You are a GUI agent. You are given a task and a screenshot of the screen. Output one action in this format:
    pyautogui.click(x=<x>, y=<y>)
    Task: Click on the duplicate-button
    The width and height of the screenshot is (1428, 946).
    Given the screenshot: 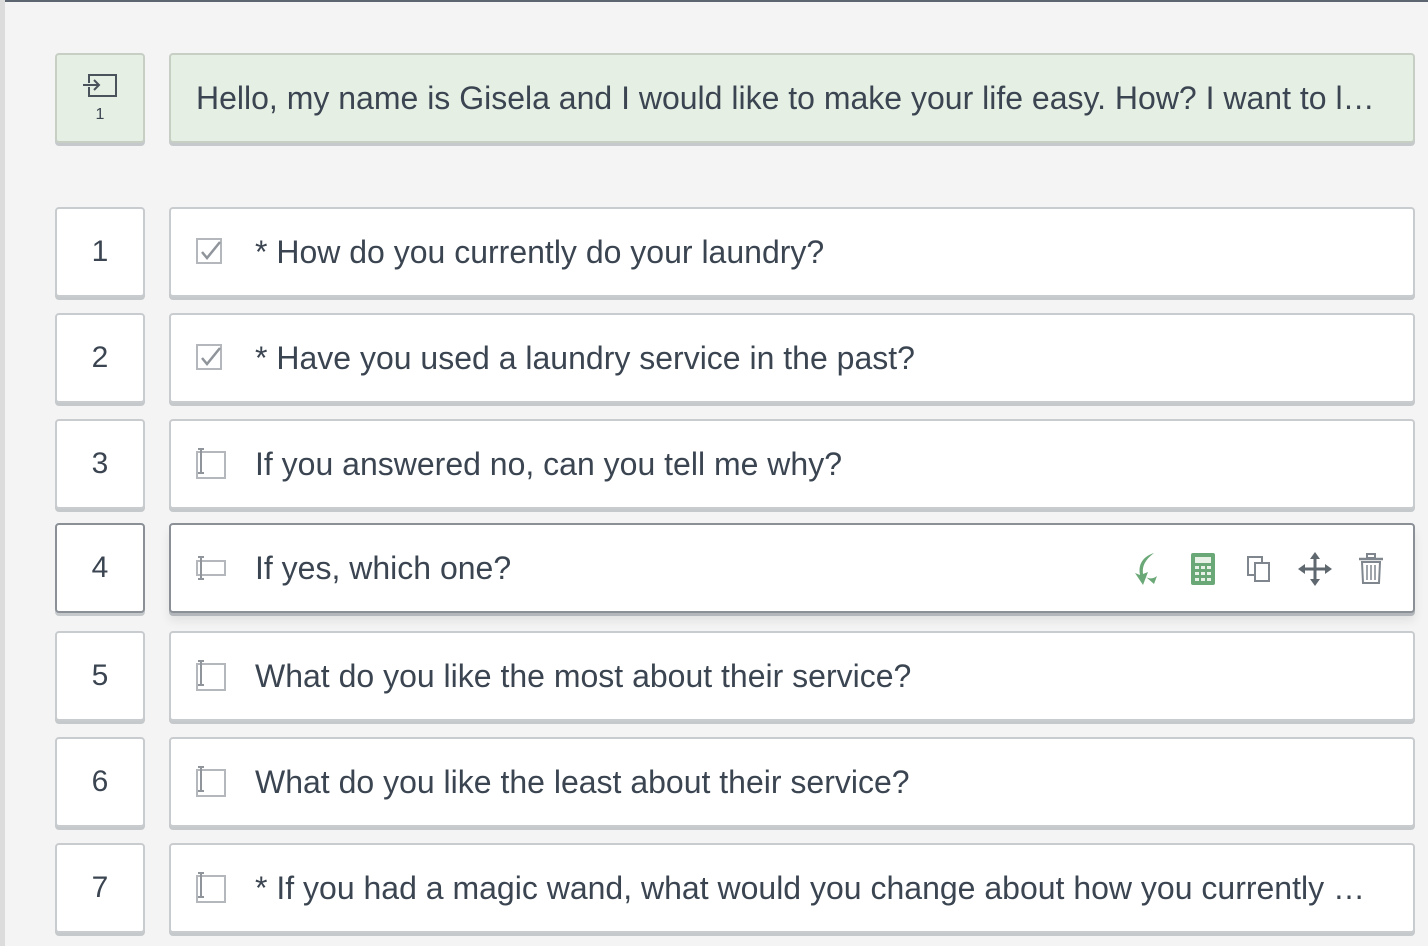 What is the action you would take?
    pyautogui.click(x=1259, y=569)
    